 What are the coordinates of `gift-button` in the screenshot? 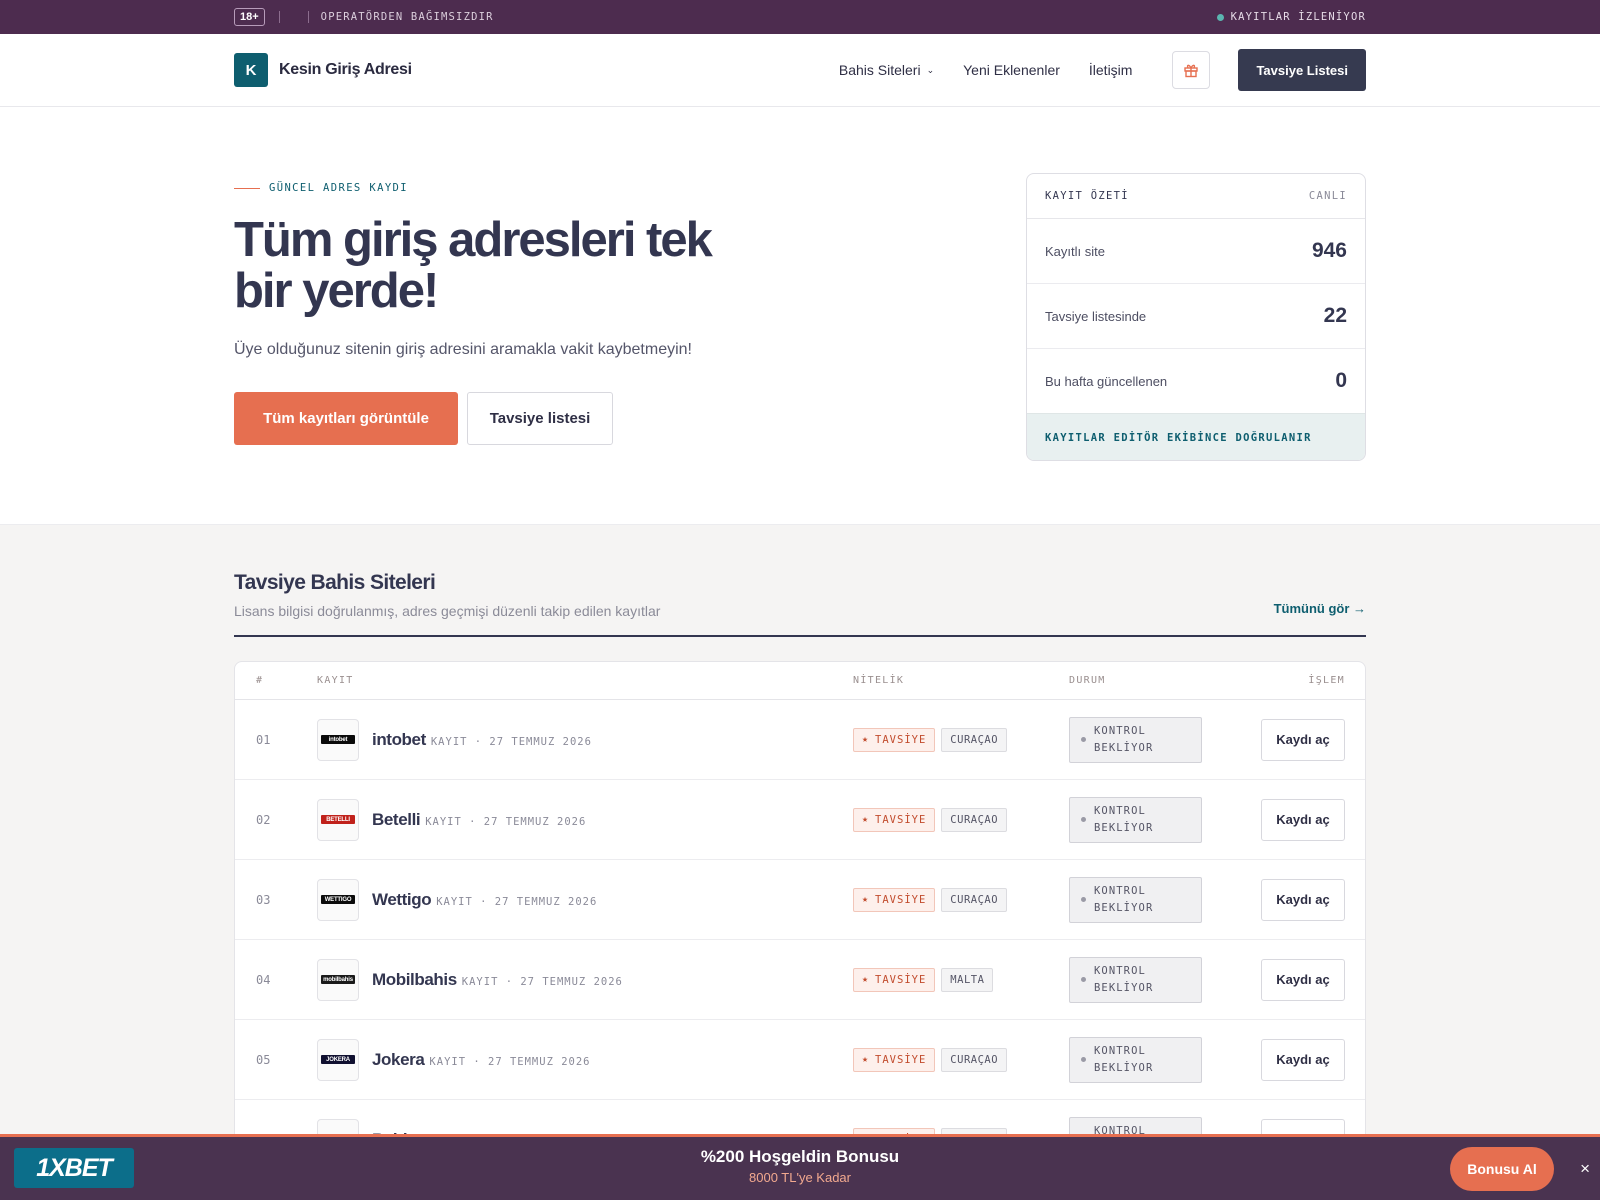 It's located at (1191, 70).